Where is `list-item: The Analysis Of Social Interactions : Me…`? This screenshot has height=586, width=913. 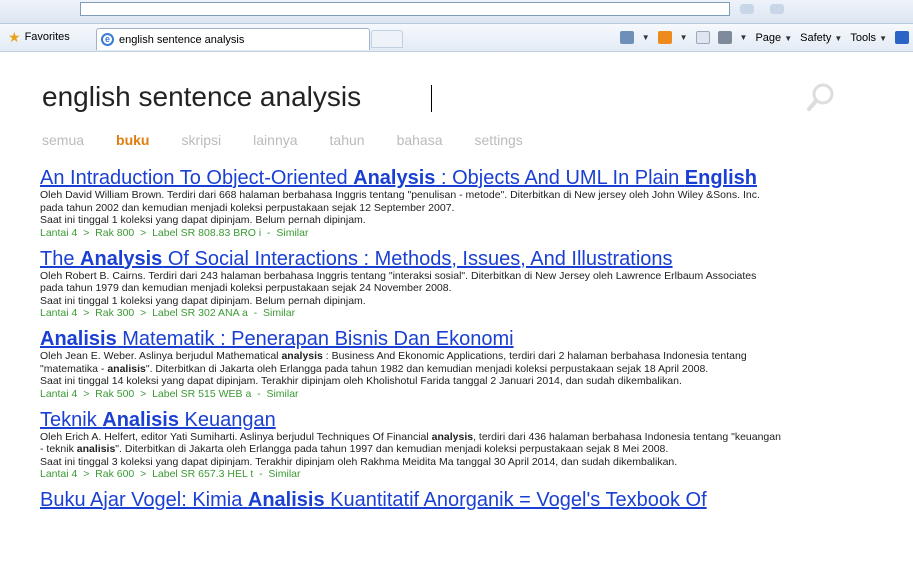 list-item: The Analysis Of Social Interactions : Me… is located at coordinates (470, 284).